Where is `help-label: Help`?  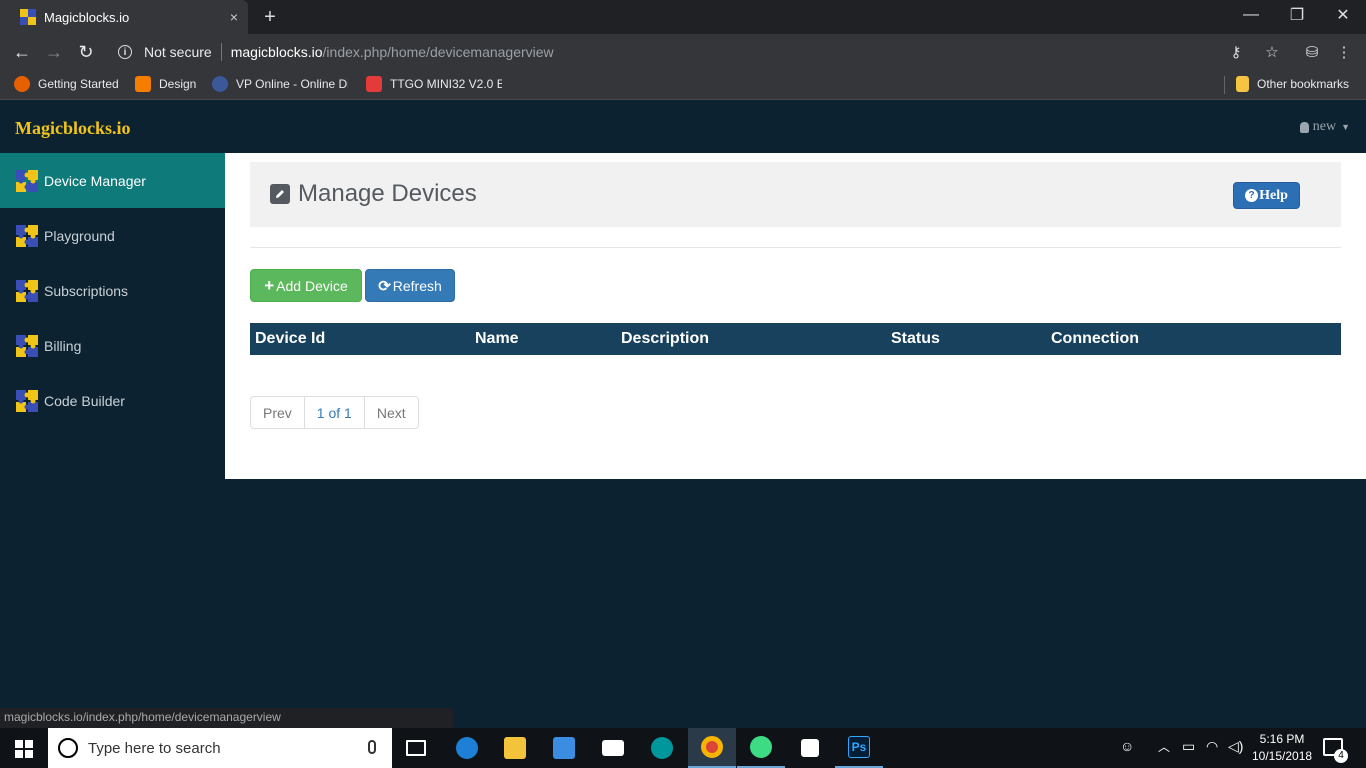 help-label: Help is located at coordinates (1273, 195).